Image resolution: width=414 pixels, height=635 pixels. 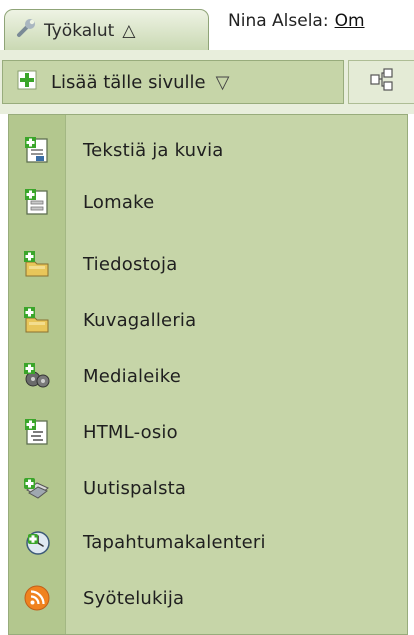 What do you see at coordinates (79, 30) in the screenshot?
I see `tools-tab-label: Työkalut` at bounding box center [79, 30].